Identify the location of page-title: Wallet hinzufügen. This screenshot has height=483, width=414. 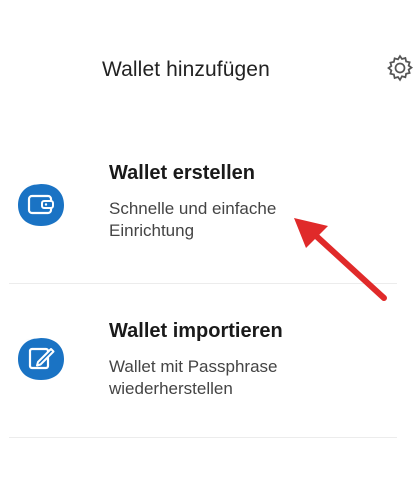
(186, 69).